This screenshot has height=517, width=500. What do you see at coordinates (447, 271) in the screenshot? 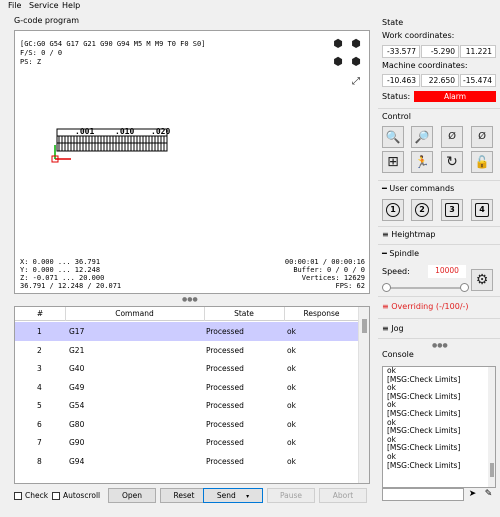
I see `spindle-speed: 10000` at bounding box center [447, 271].